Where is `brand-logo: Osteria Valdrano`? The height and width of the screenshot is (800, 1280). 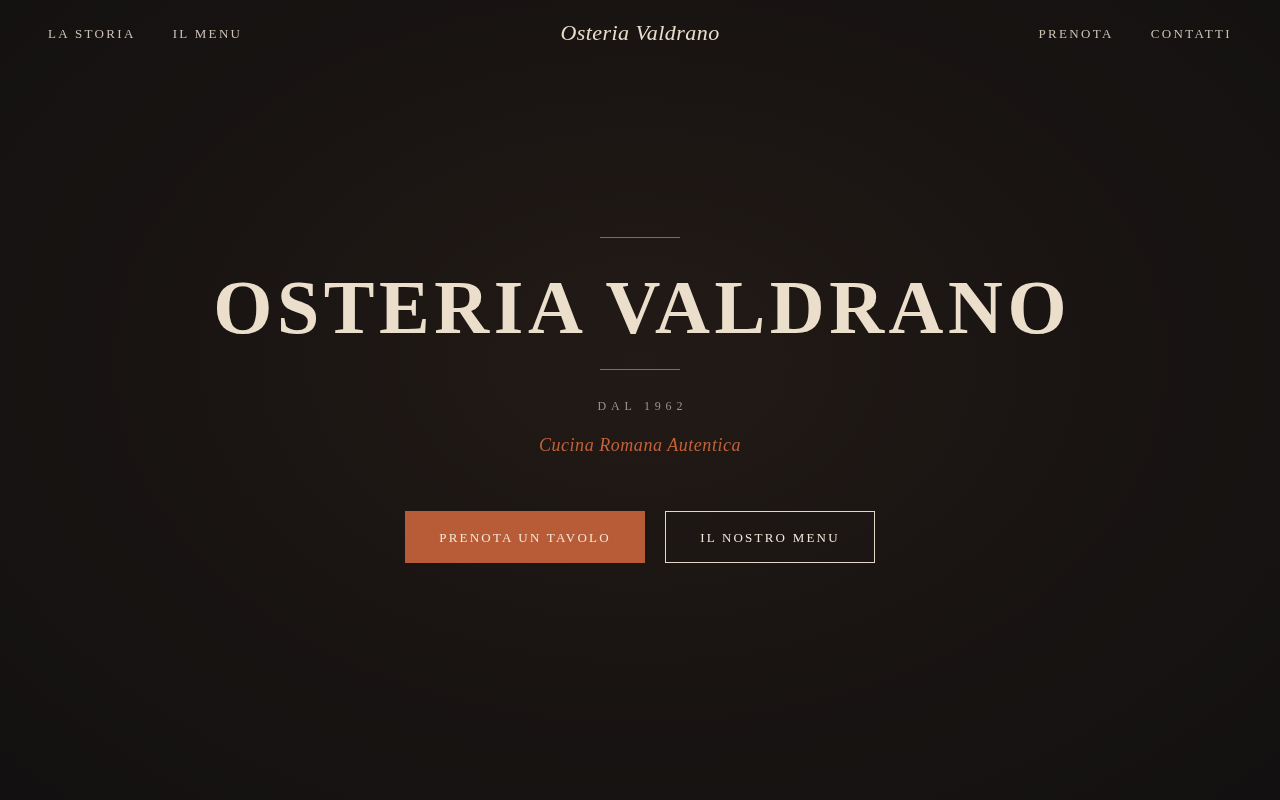
brand-logo: Osteria Valdrano is located at coordinates (640, 33).